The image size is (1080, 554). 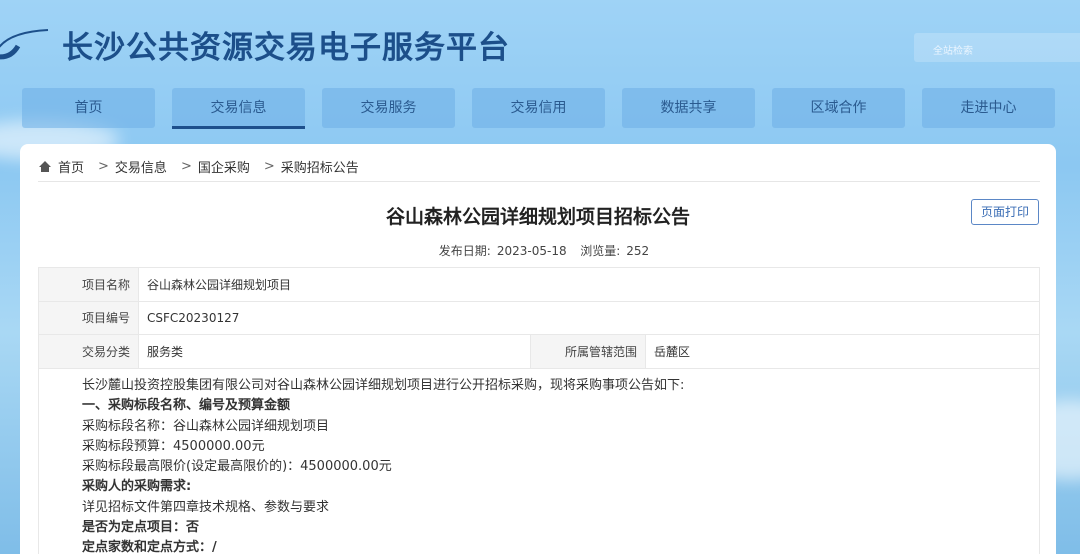 What do you see at coordinates (206, 507) in the screenshot?
I see `requirements-text: 详见招标文件第四章技术规格、参数与要求` at bounding box center [206, 507].